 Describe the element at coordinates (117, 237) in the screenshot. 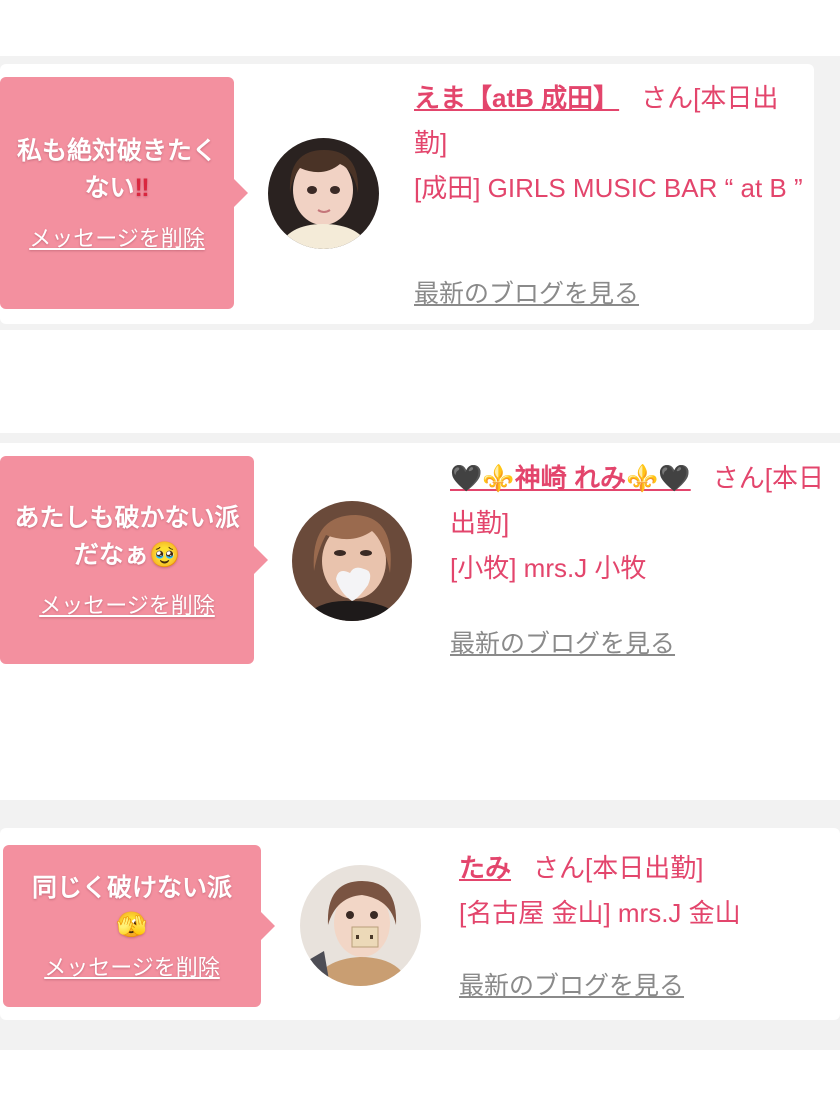

I see `entry-1-delete-message-button: メッセージを削除` at that location.